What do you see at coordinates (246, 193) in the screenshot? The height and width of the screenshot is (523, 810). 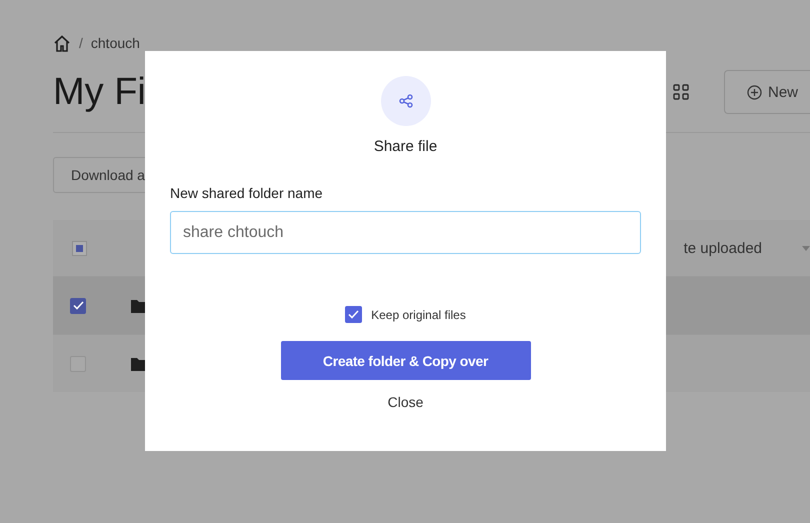 I see `field-label: New shared folder name` at bounding box center [246, 193].